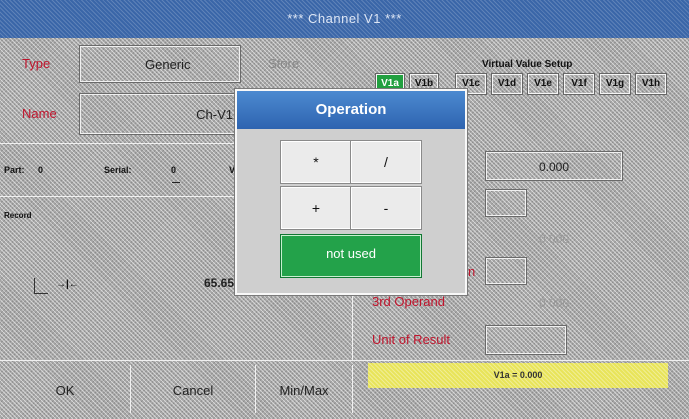 This screenshot has height=419, width=689. Describe the element at coordinates (41, 286) in the screenshot. I see `record-box` at that location.